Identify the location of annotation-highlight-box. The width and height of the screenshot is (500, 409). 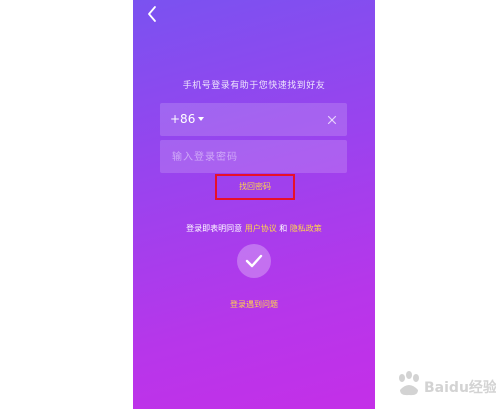
(255, 187).